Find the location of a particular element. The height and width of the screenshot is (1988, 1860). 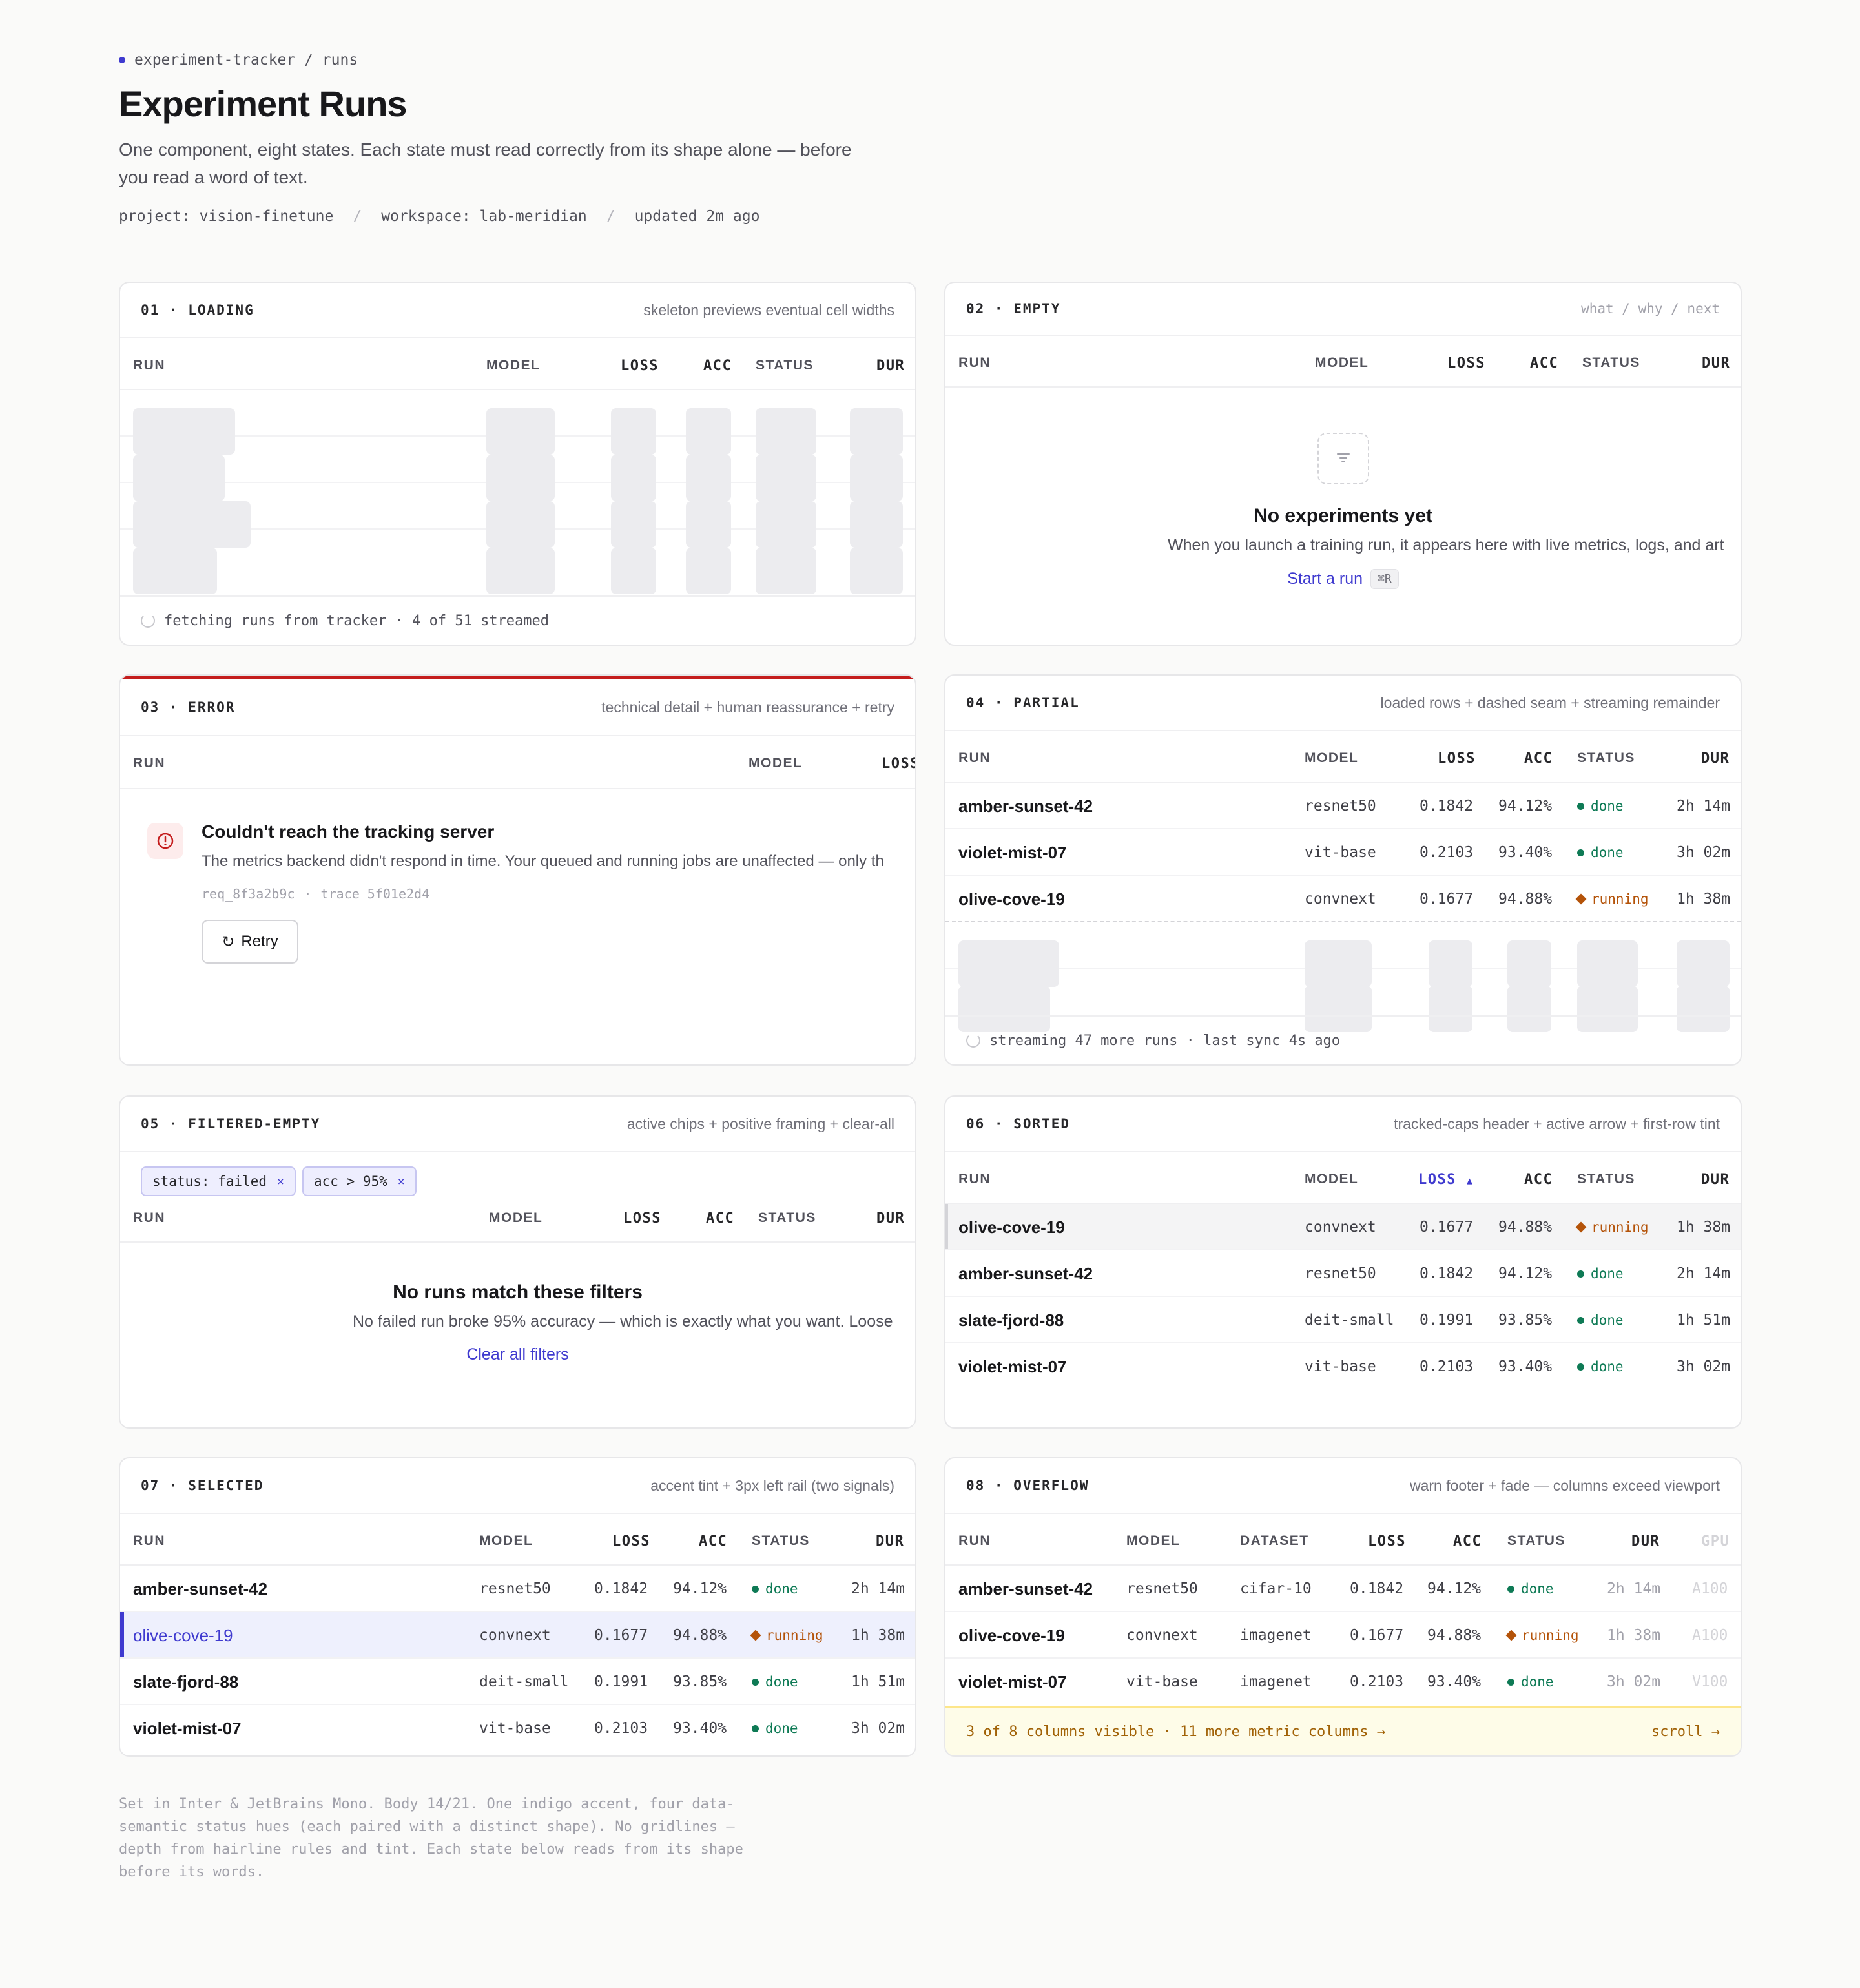

filter-chip: acc > 95% × is located at coordinates (359, 1181).